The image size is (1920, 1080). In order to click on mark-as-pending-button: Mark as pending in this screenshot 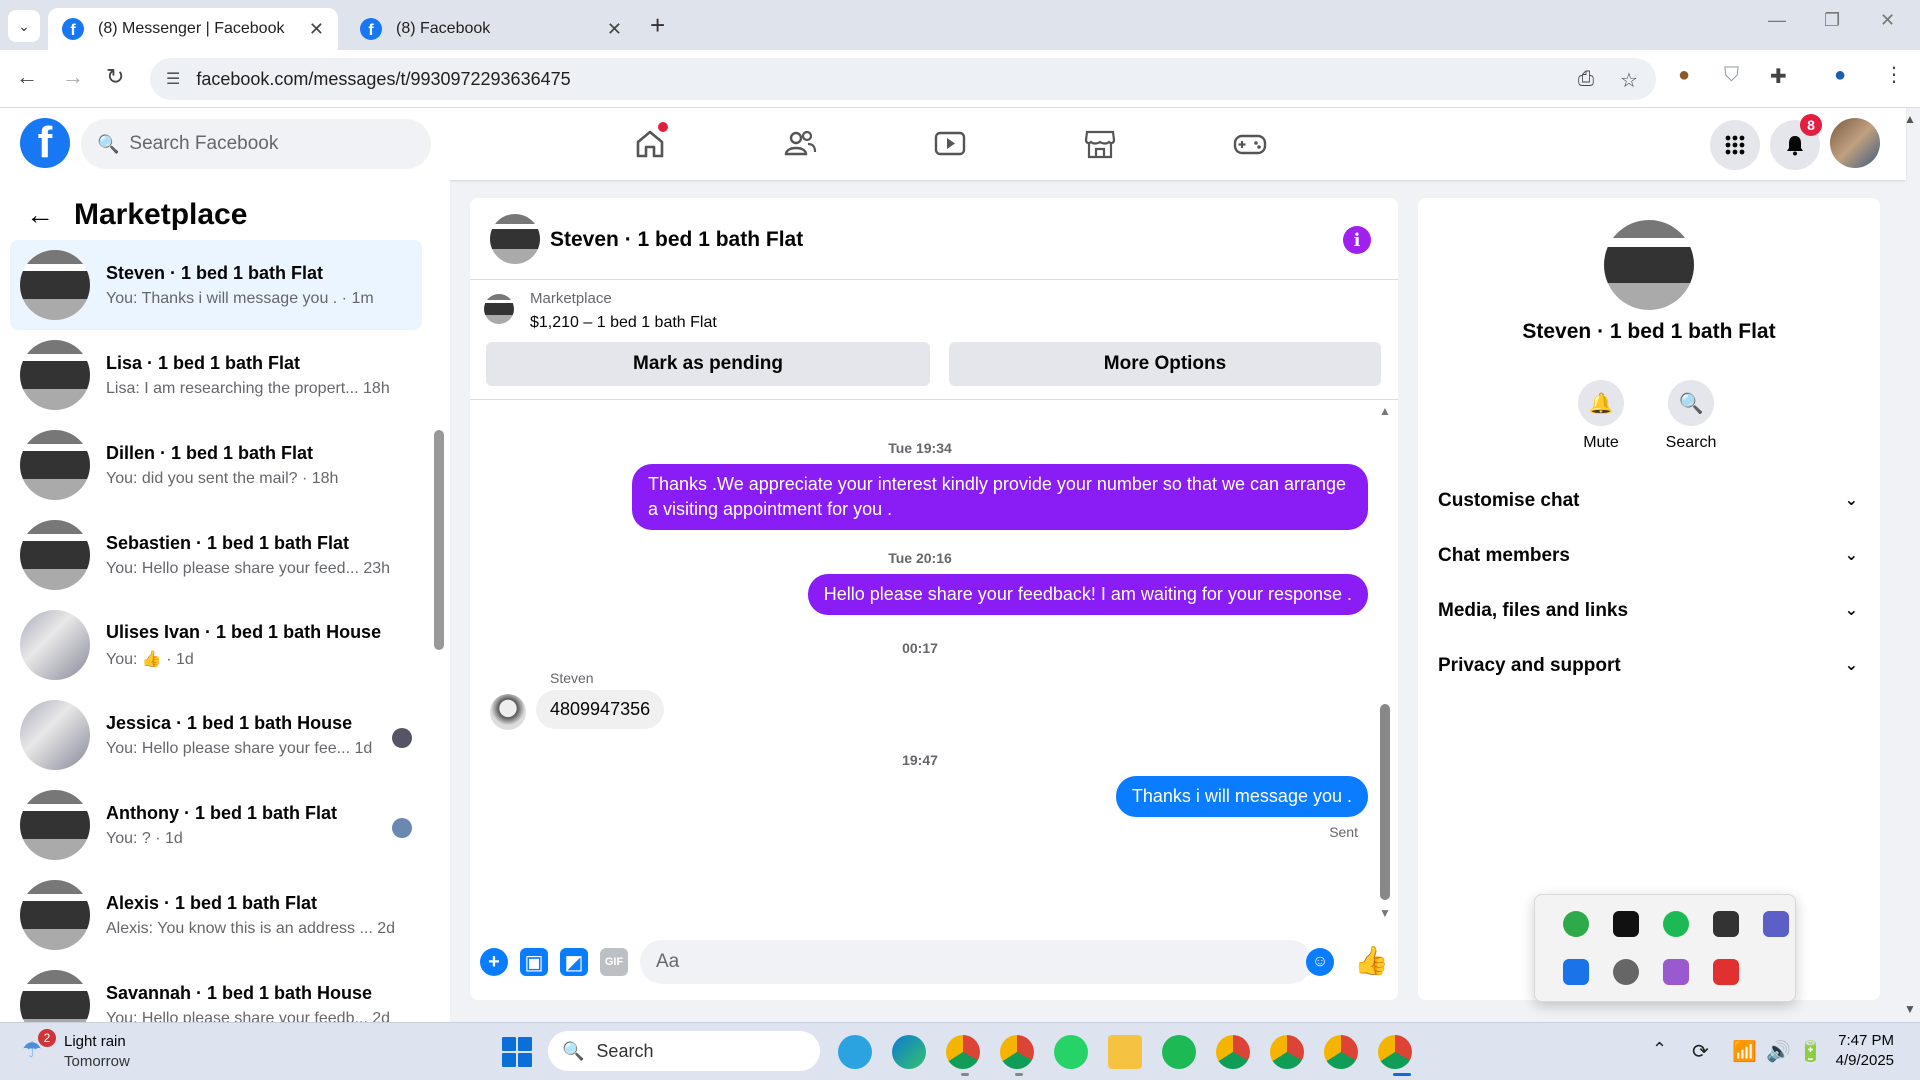, I will do `click(708, 364)`.